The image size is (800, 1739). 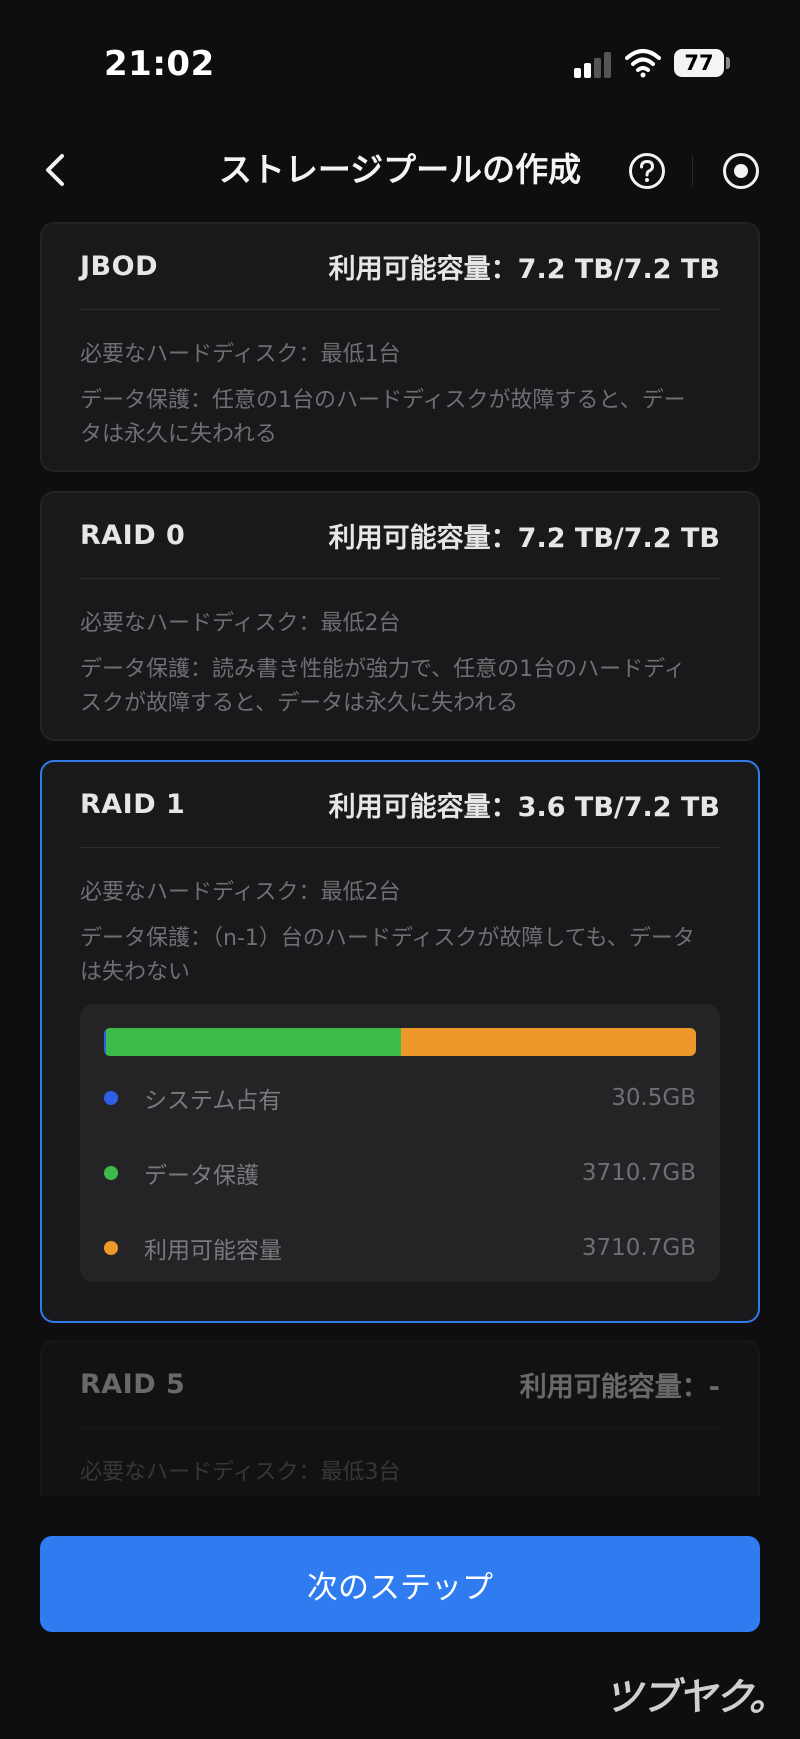 I want to click on raid-type-label: RAID 5, so click(x=133, y=1384).